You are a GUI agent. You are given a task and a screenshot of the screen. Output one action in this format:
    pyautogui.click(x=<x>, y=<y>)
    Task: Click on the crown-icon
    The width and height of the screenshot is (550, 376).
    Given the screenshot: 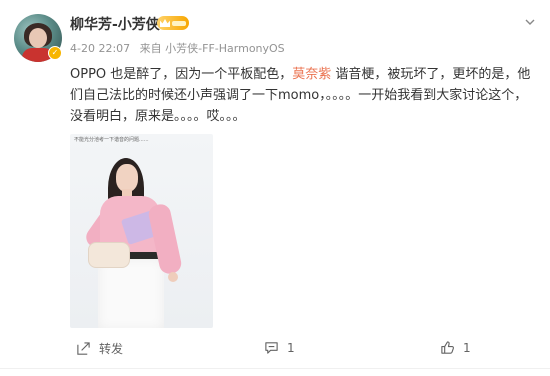 What is the action you would take?
    pyautogui.click(x=165, y=23)
    